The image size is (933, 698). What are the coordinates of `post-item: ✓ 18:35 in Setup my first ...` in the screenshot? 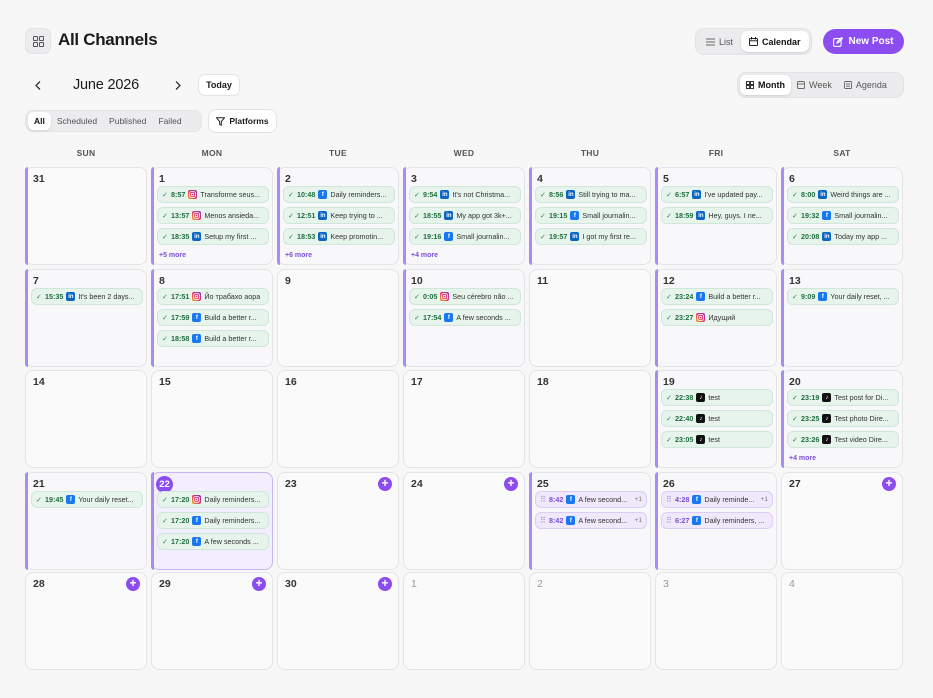 It's located at (213, 236).